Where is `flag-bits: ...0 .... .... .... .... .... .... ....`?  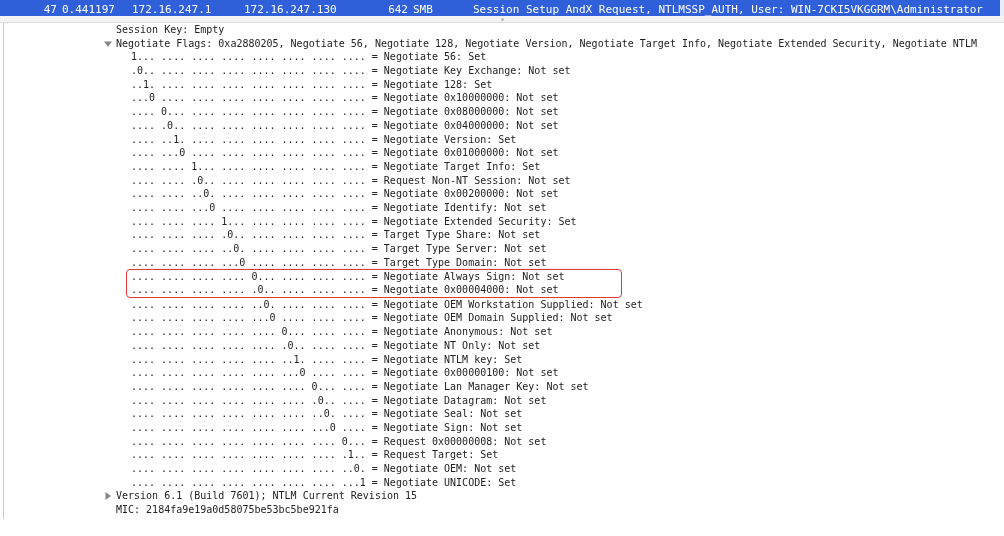
flag-bits: ...0 .... .... .... .... .... .... .... is located at coordinates (248, 98).